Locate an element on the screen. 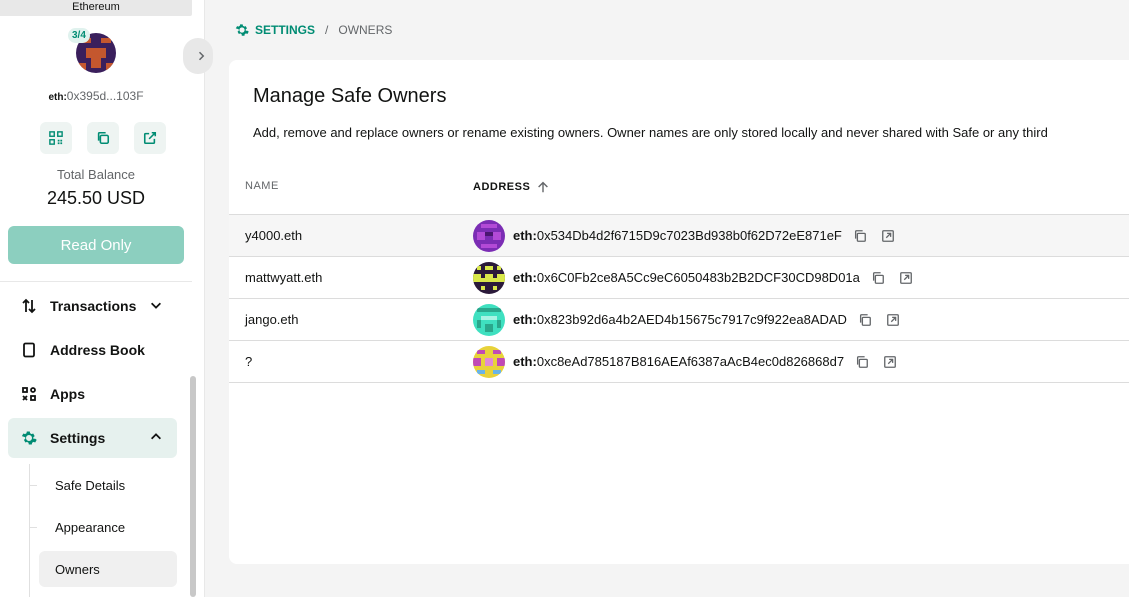 This screenshot has width=1129, height=597. safe-address-prefix: eth: is located at coordinates (57, 97).